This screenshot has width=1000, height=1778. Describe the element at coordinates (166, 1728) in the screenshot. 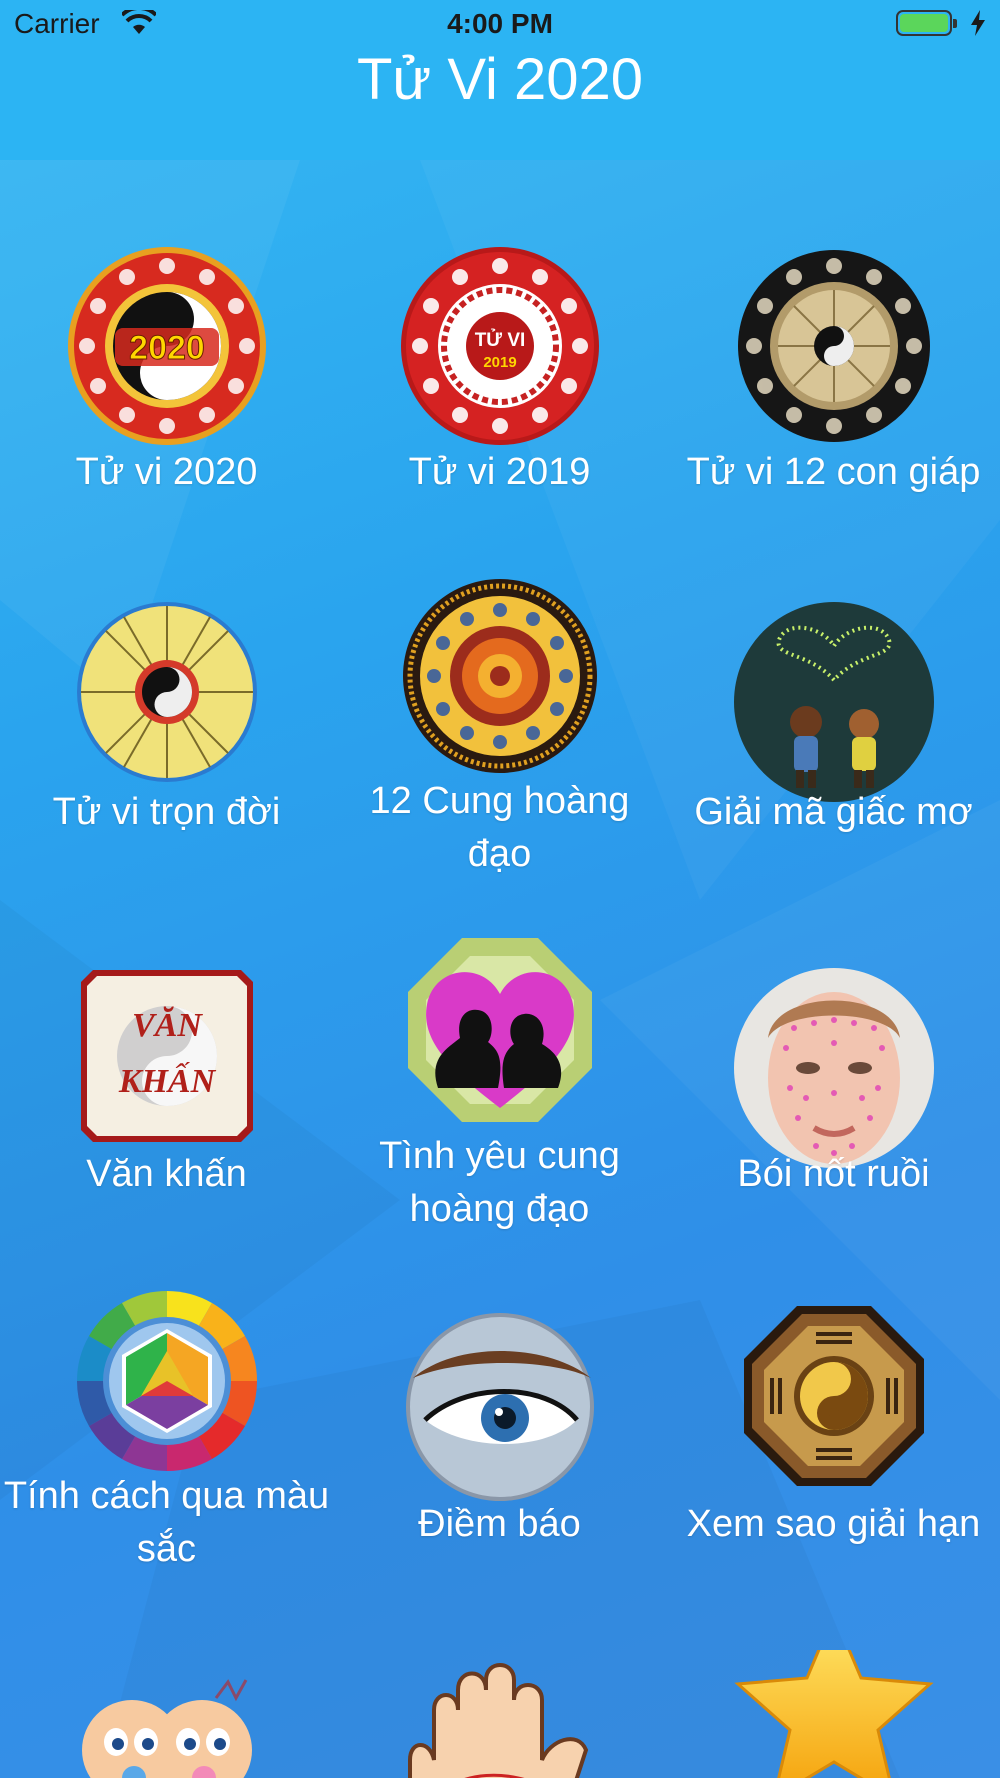

I see `babies-icon` at that location.